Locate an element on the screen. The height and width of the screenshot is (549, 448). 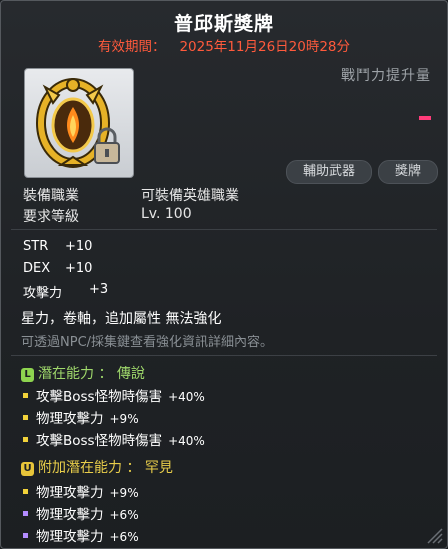
req-job-value: 可裝備英雄職業 is located at coordinates (190, 196).